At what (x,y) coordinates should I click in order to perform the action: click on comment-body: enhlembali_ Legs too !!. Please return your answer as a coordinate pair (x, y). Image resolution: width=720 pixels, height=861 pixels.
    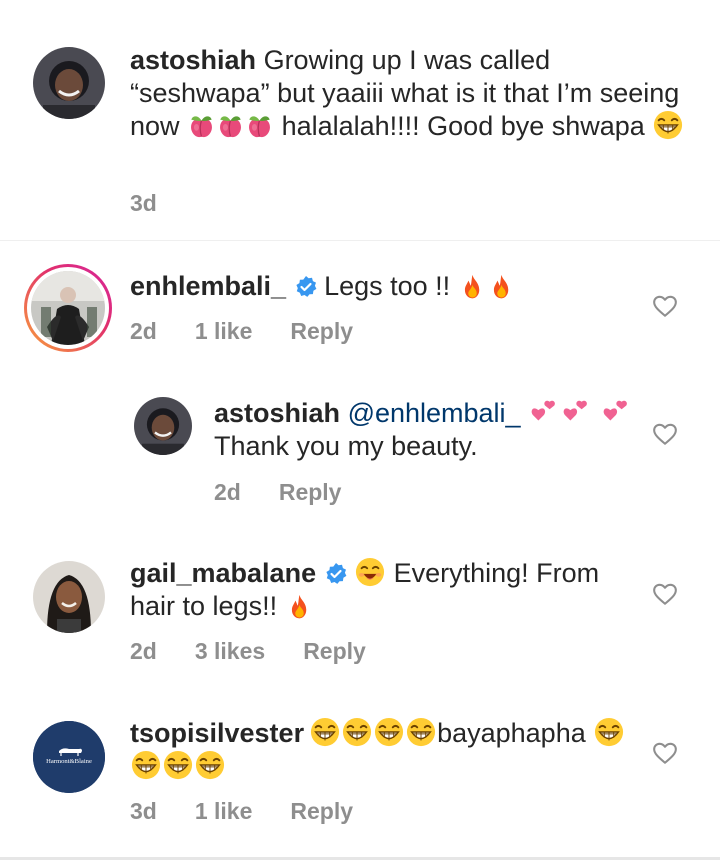
    Looking at the image, I should click on (390, 286).